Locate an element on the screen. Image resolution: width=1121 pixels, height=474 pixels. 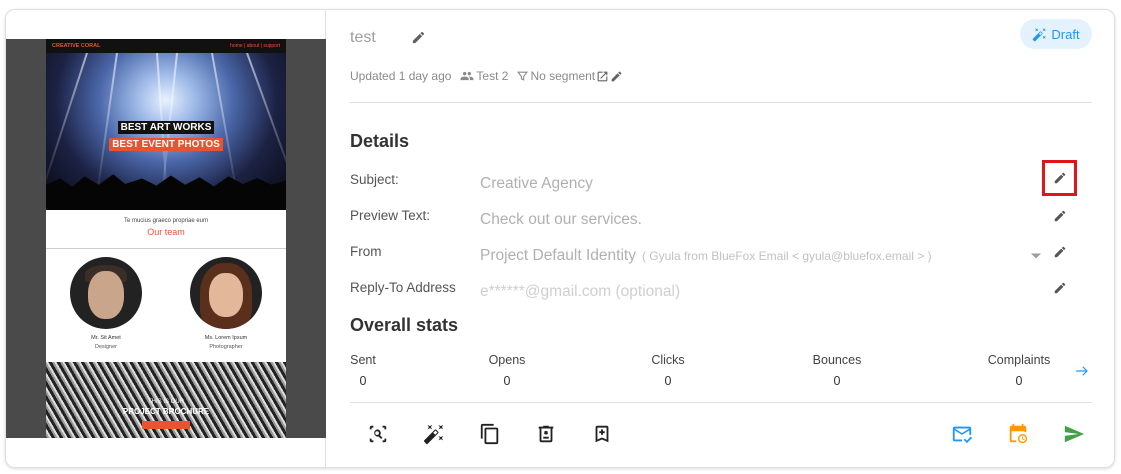
delete-icon is located at coordinates (546, 434).